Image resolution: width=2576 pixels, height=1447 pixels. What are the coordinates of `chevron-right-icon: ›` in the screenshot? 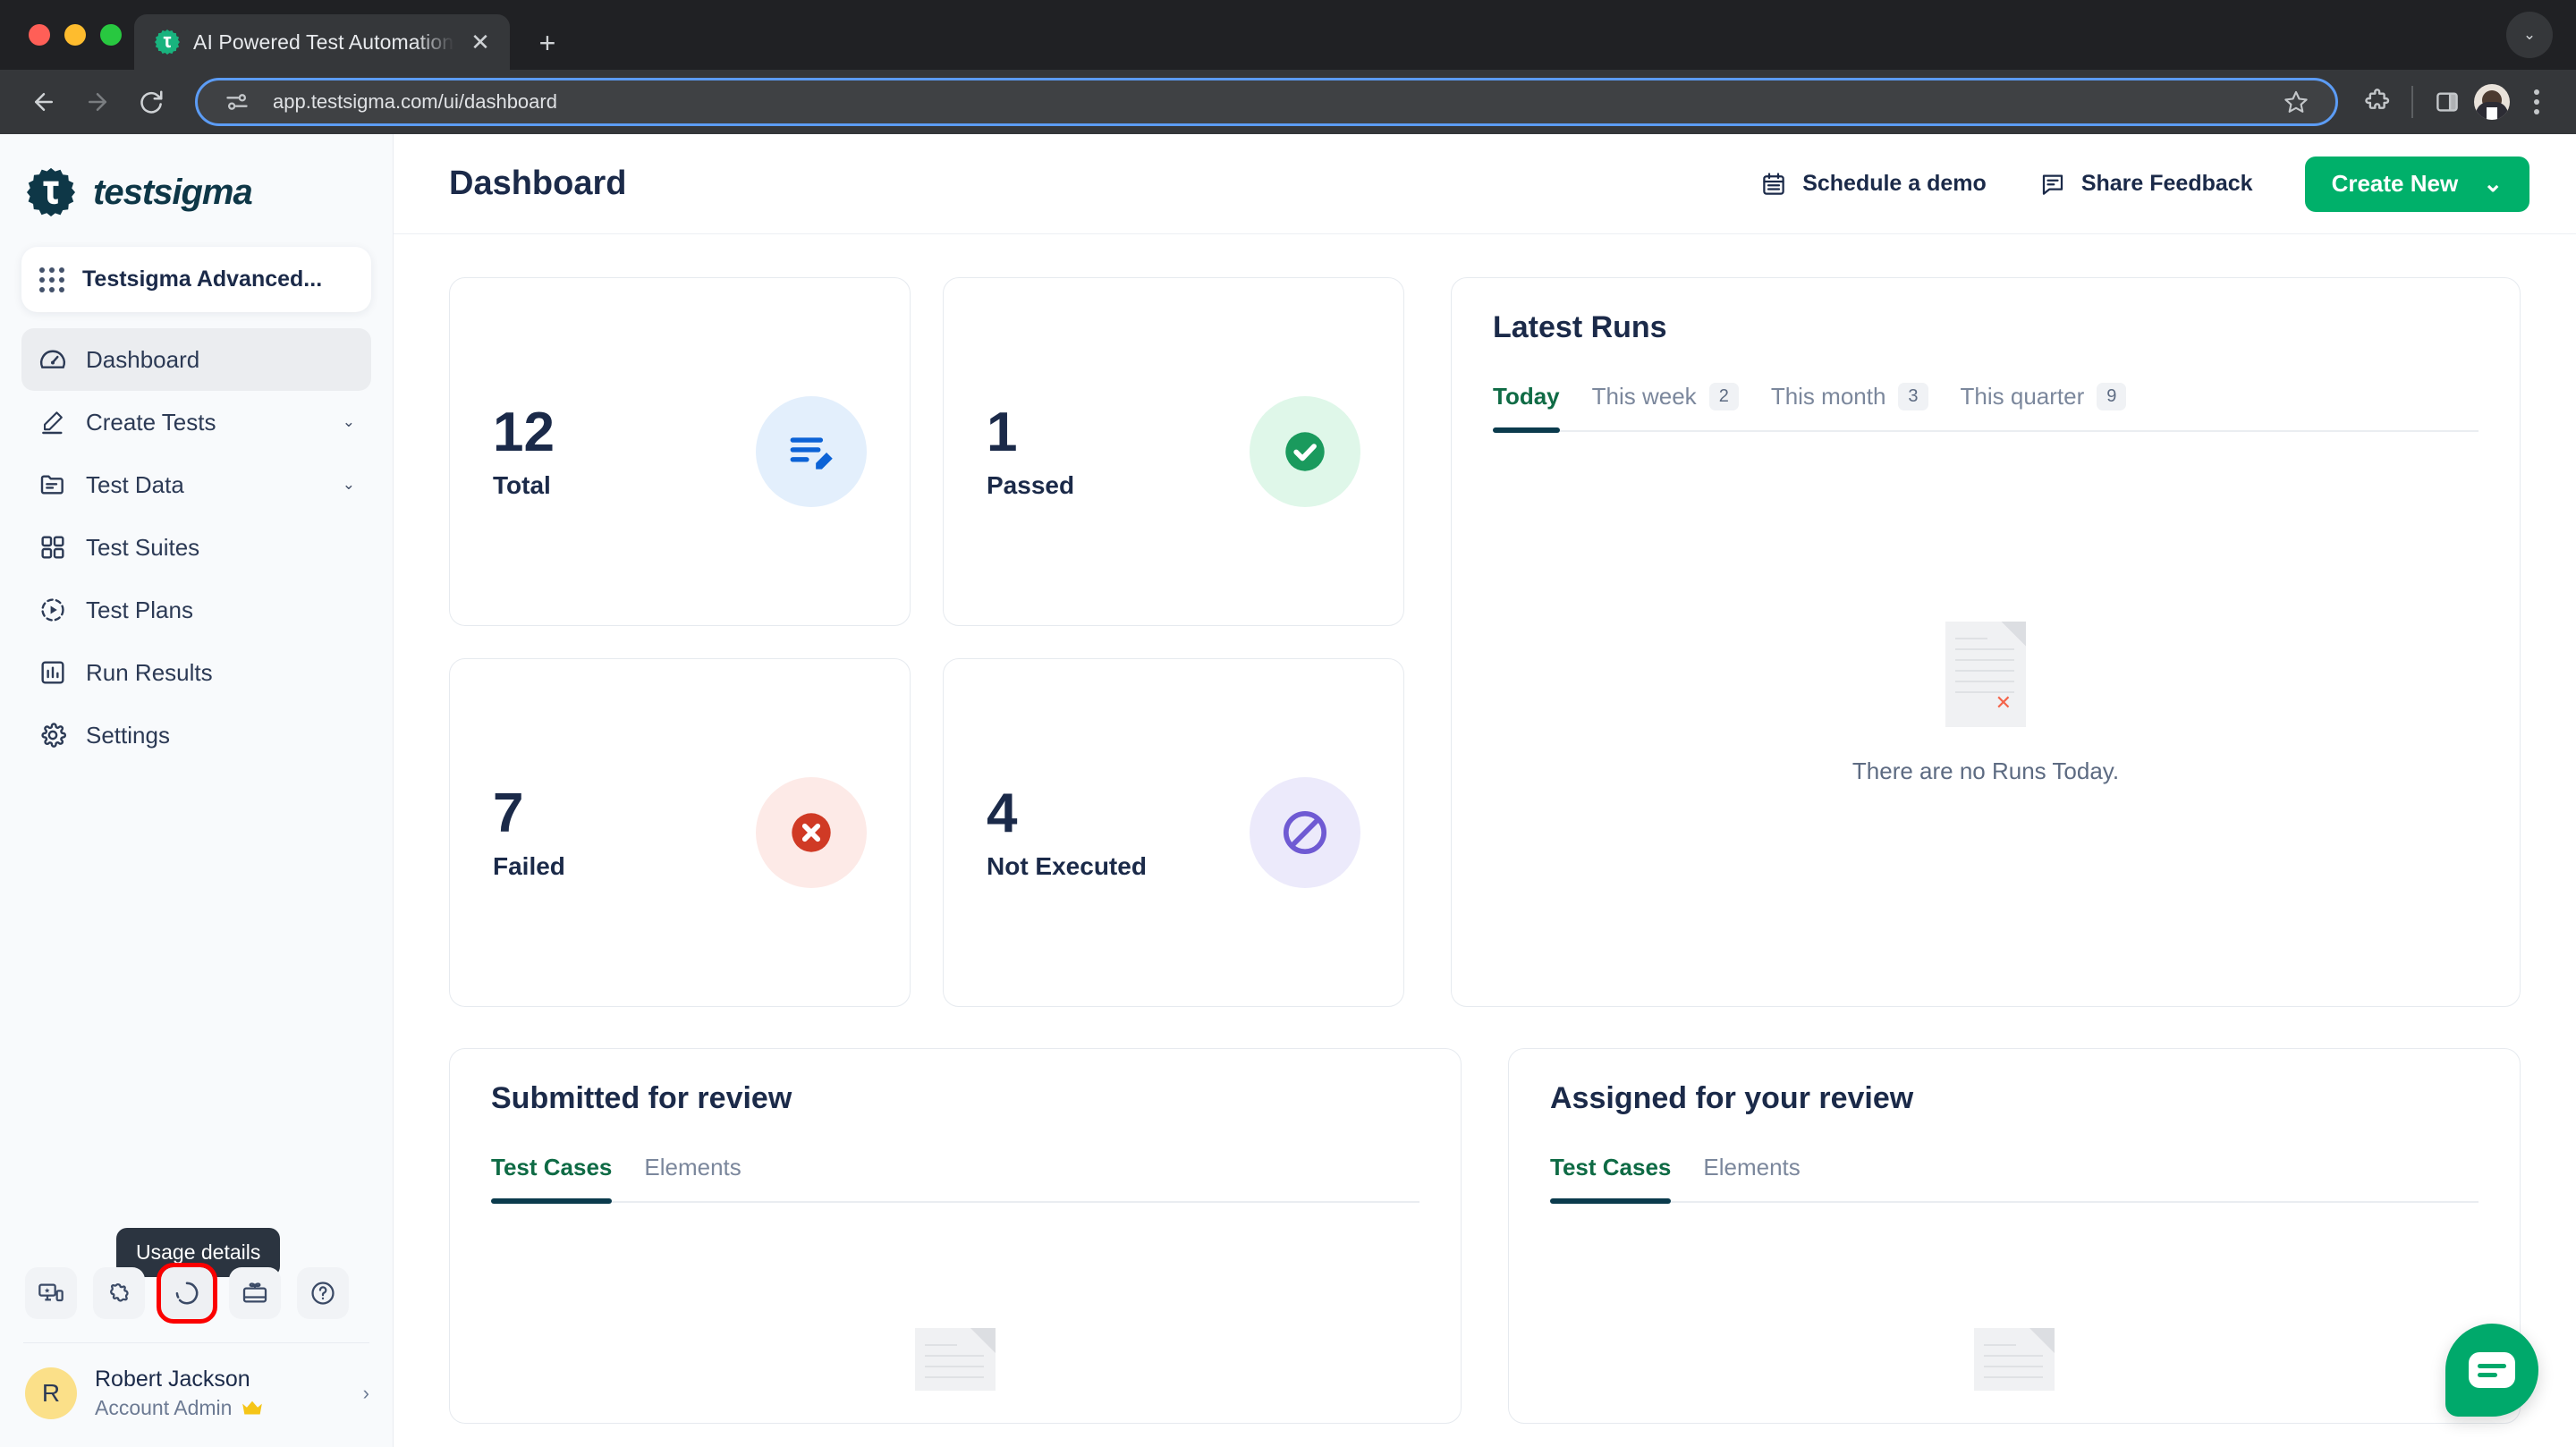 It's located at (366, 1393).